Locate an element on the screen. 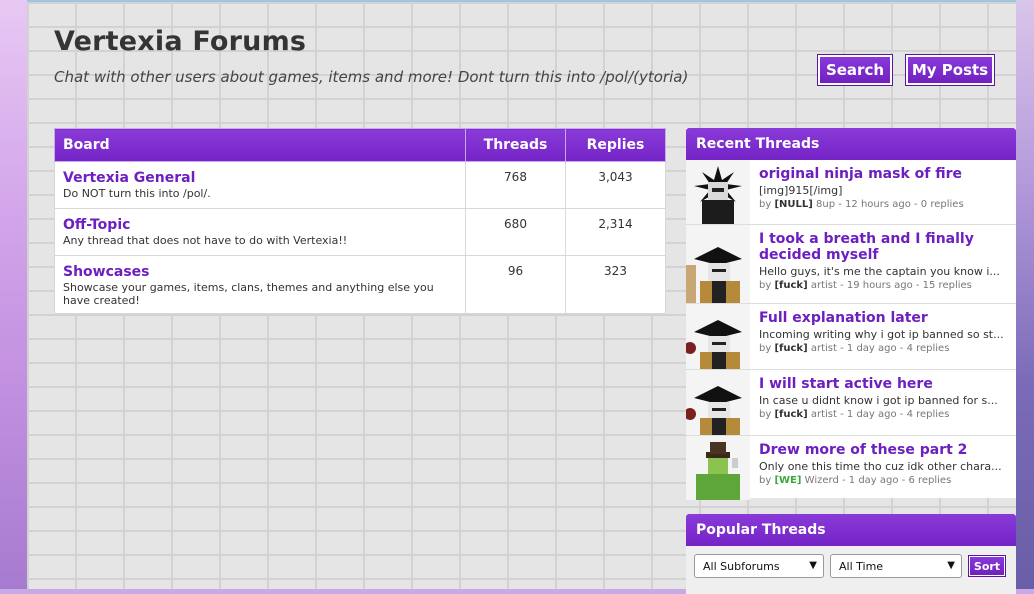  time-range-select-value: All Time is located at coordinates (861, 566).